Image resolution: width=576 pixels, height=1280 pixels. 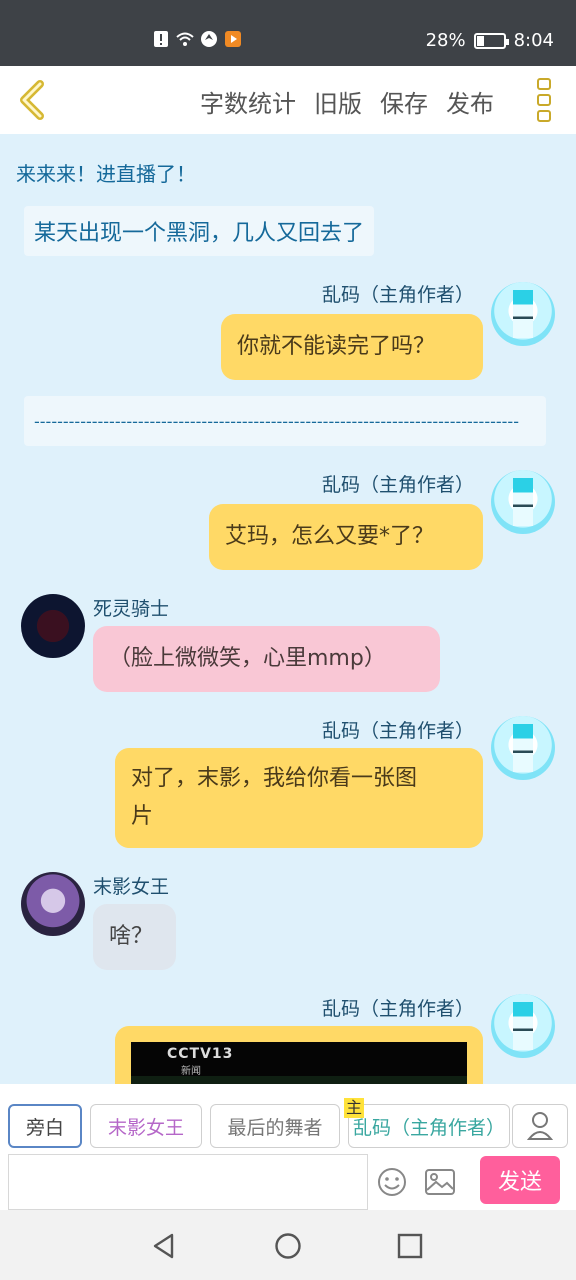 What do you see at coordinates (134, 937) in the screenshot?
I see `message-bubble: 啥？` at bounding box center [134, 937].